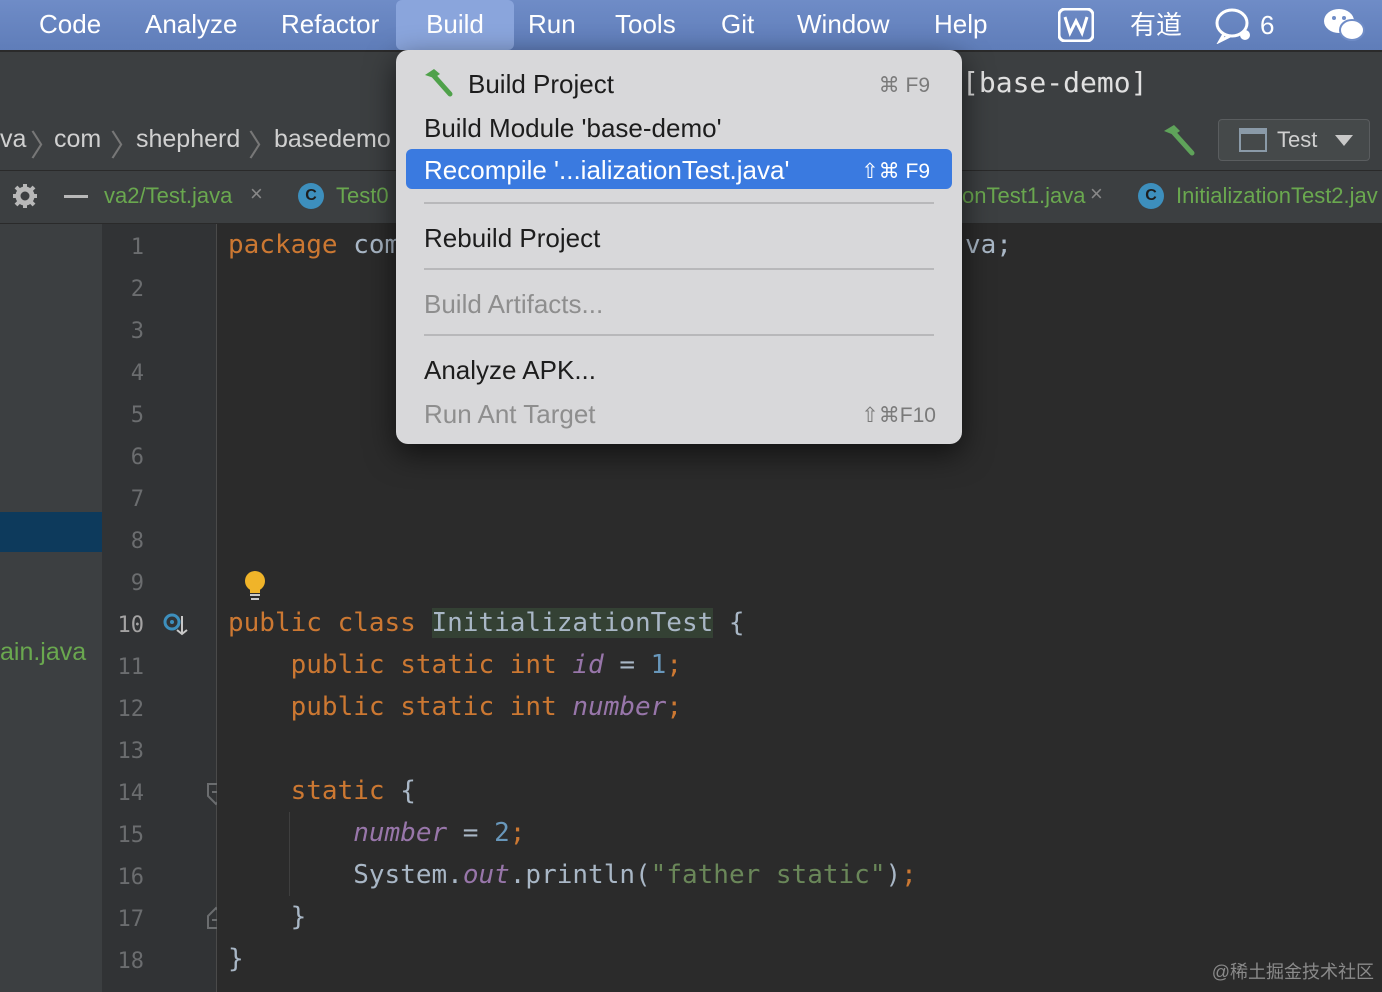  I want to click on code-line-15: number = 2;, so click(376, 833).